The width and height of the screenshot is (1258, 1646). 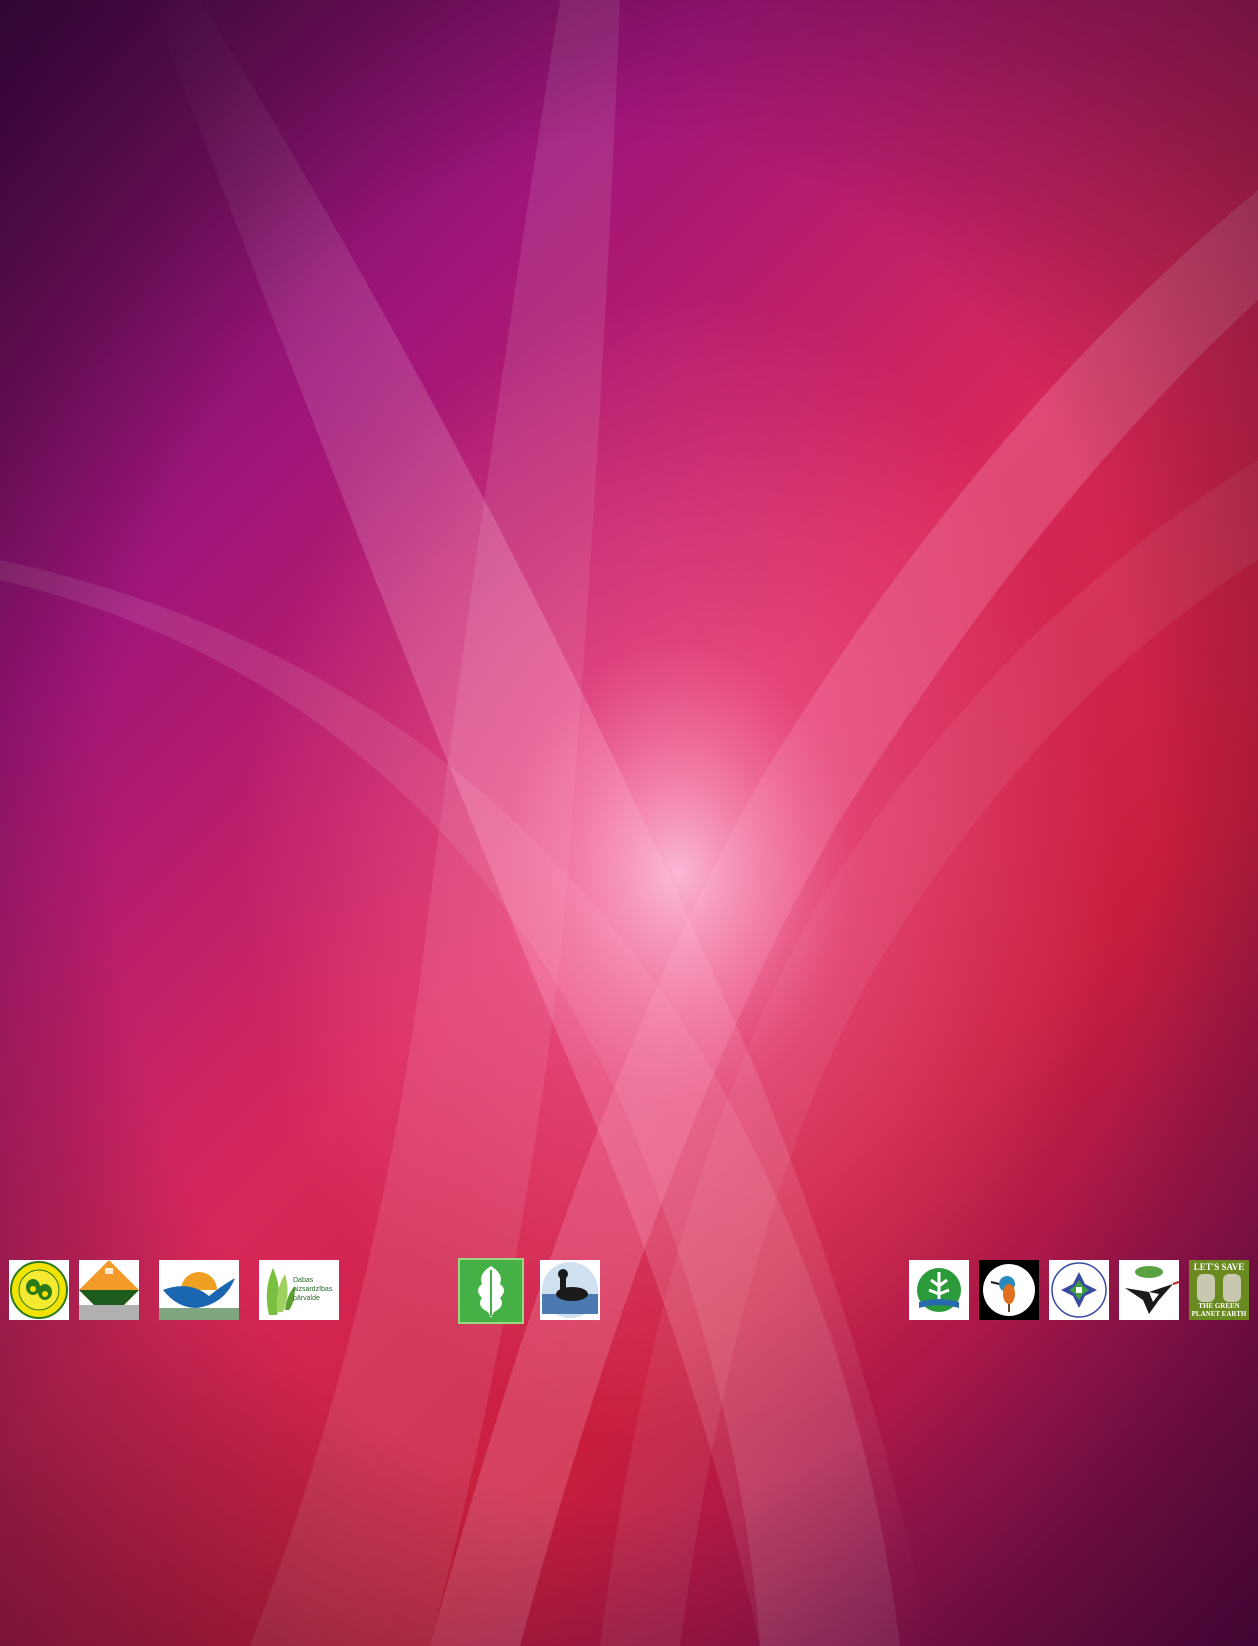 I want to click on logo-green-oak-leaf, so click(x=491, y=1291).